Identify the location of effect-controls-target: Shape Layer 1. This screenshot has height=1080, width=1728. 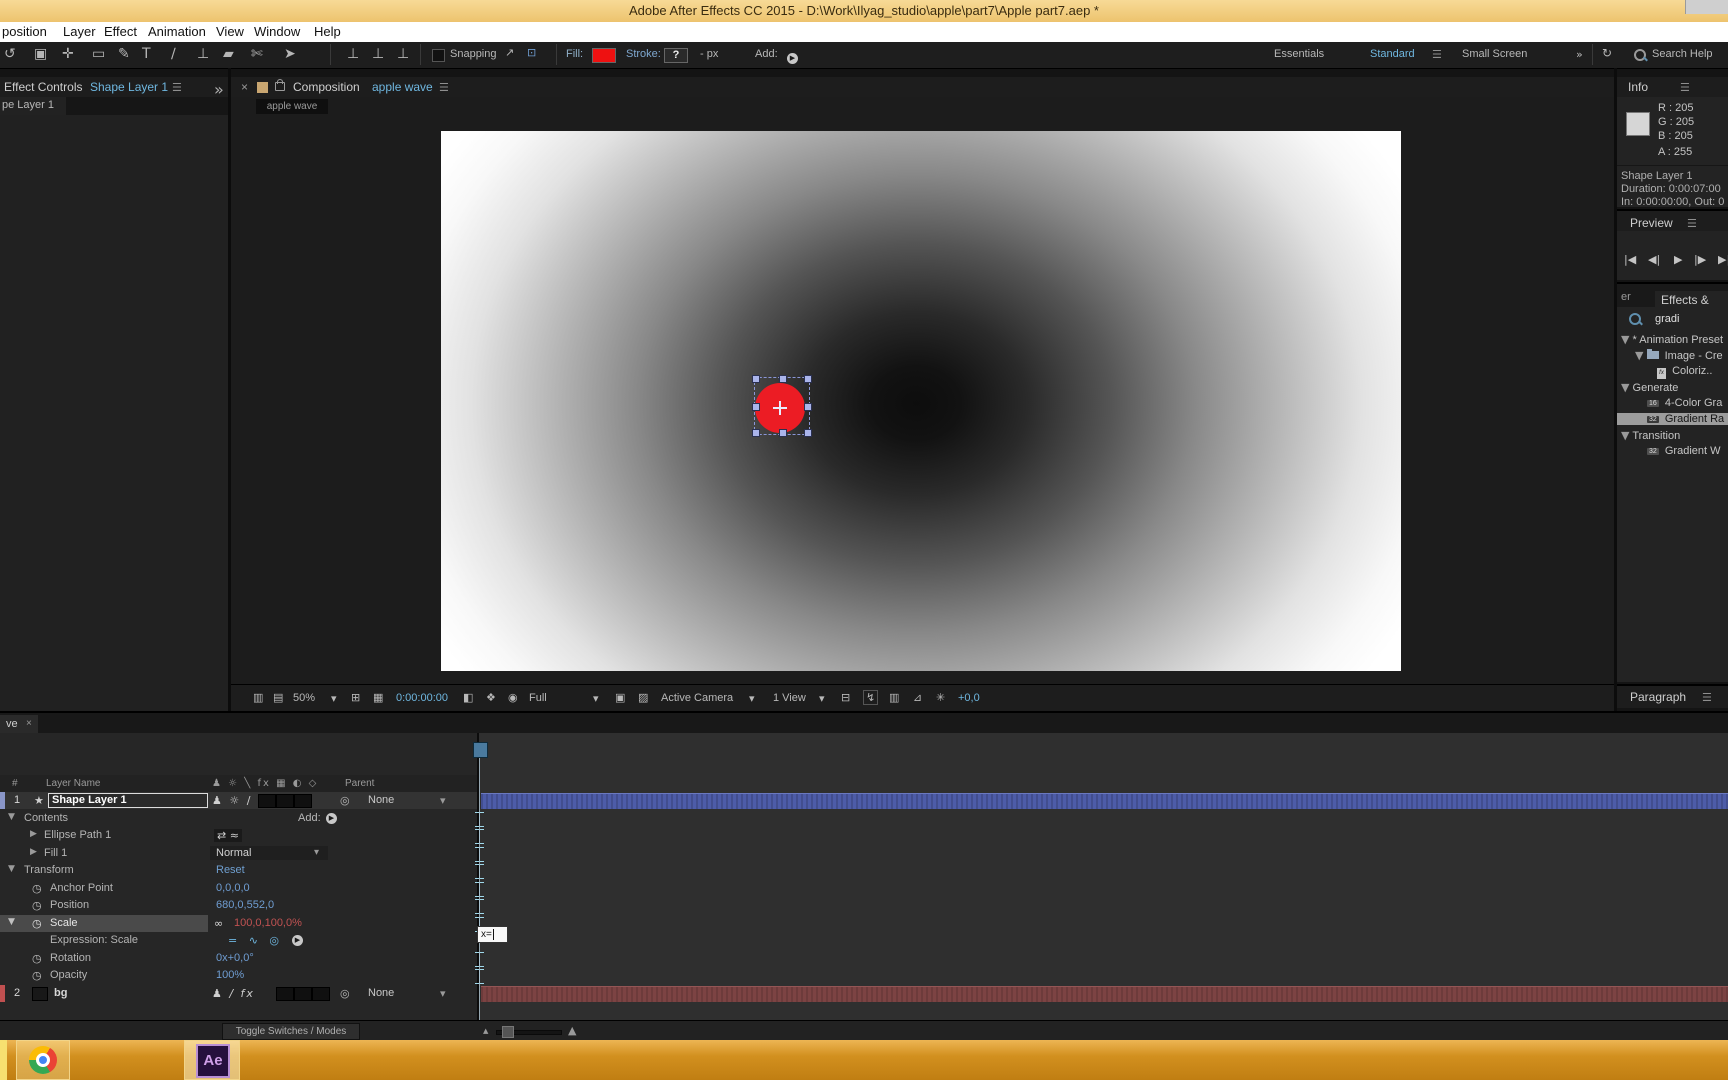
(129, 87).